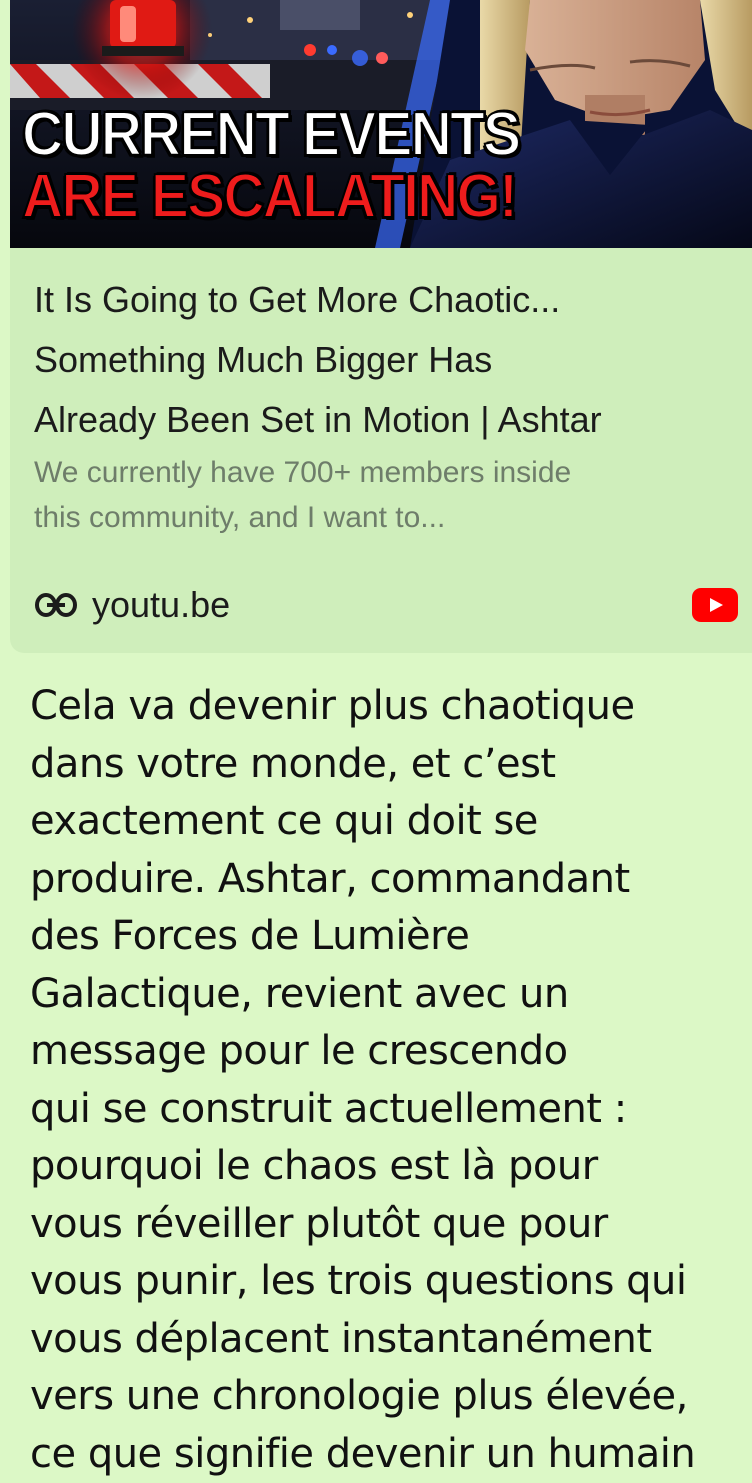 This screenshot has height=1483, width=752. Describe the element at coordinates (270, 135) in the screenshot. I see `thumbnail-headline-line1: CURRENT EVENTS` at that location.